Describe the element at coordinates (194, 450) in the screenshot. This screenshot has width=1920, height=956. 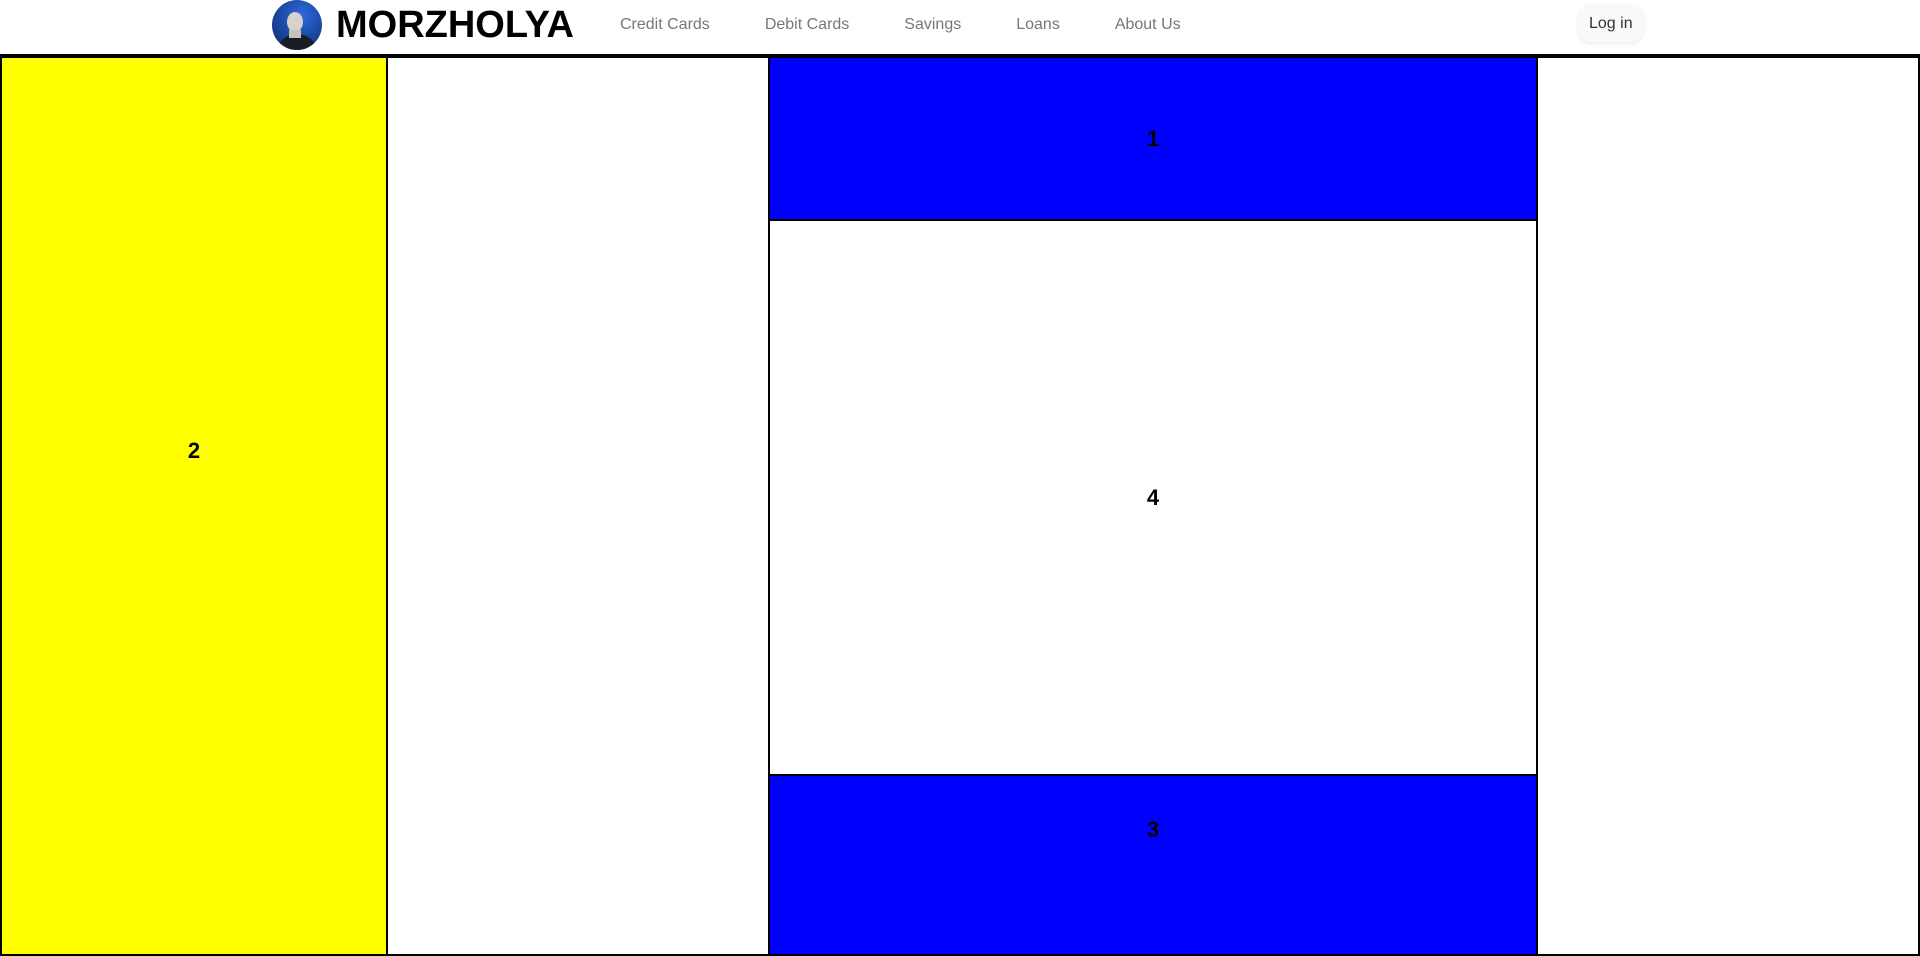
I see `grid-cell-2-label: 2` at that location.